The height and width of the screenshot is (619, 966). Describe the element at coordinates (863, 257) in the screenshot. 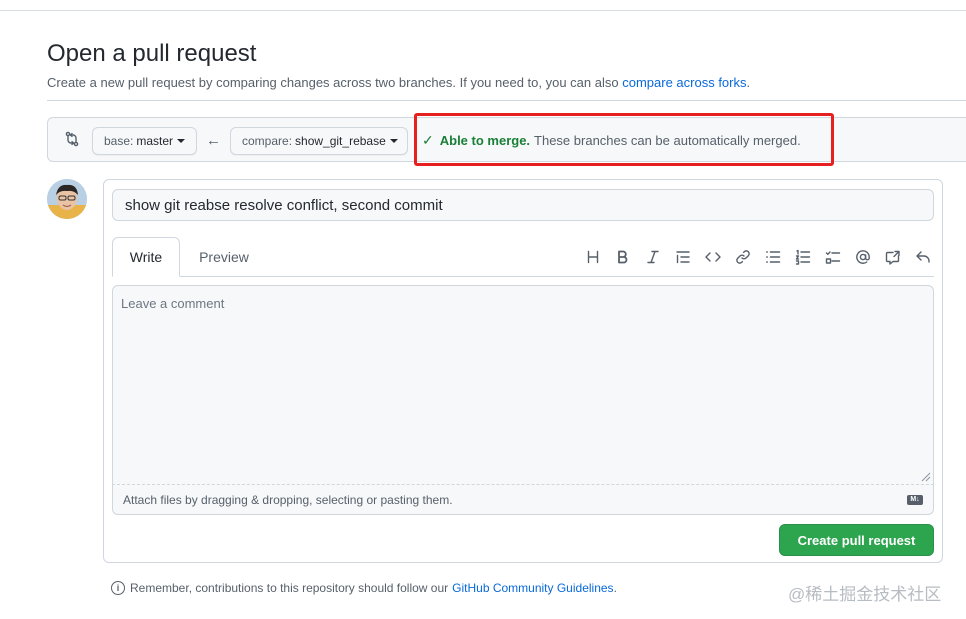

I see `mention-icon` at that location.